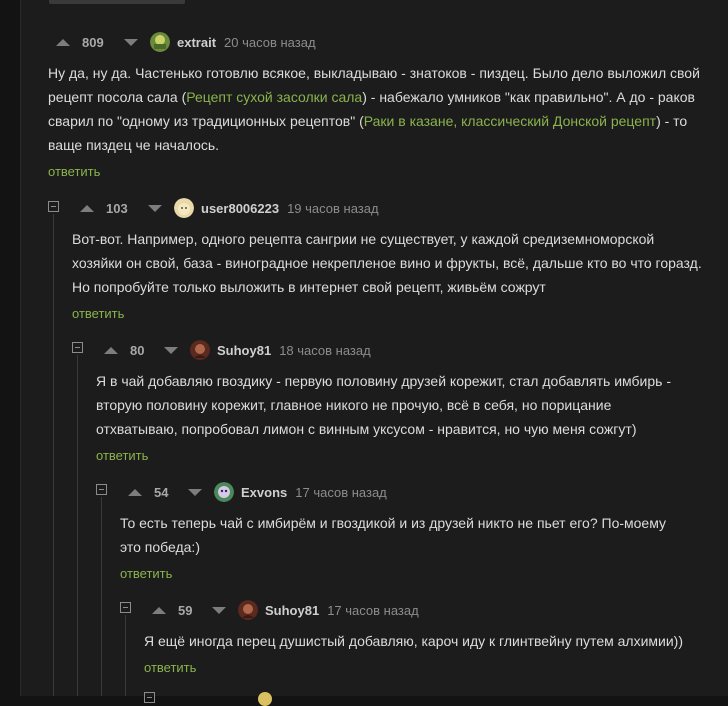 This screenshot has width=728, height=706. What do you see at coordinates (161, 492) in the screenshot?
I see `comment-rating: 54` at bounding box center [161, 492].